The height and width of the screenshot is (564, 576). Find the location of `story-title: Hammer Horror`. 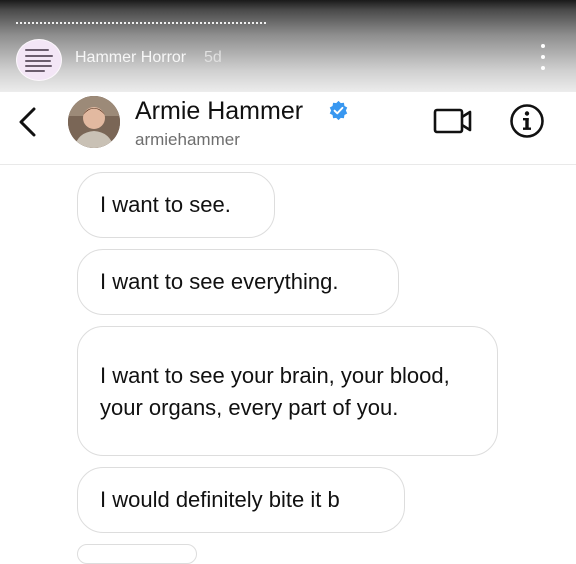

story-title: Hammer Horror is located at coordinates (130, 58).